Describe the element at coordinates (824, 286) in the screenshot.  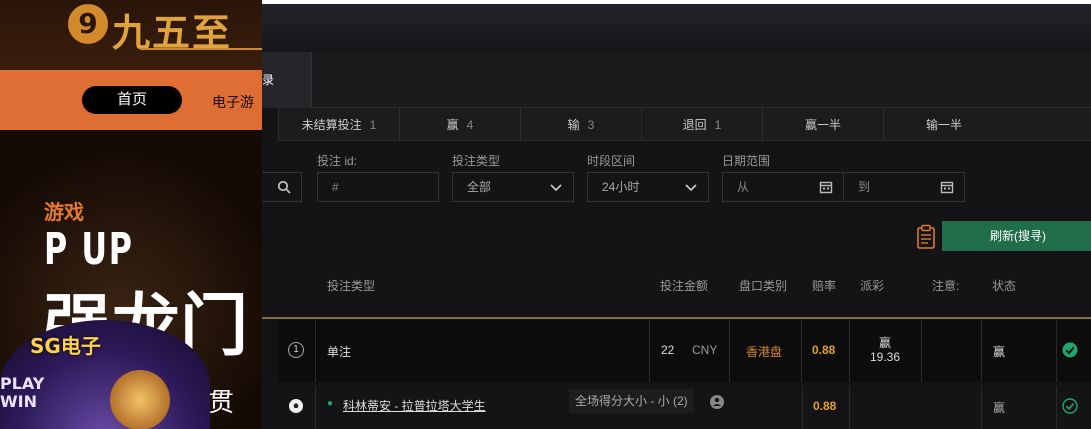
I see `col-odds: 赔率` at that location.